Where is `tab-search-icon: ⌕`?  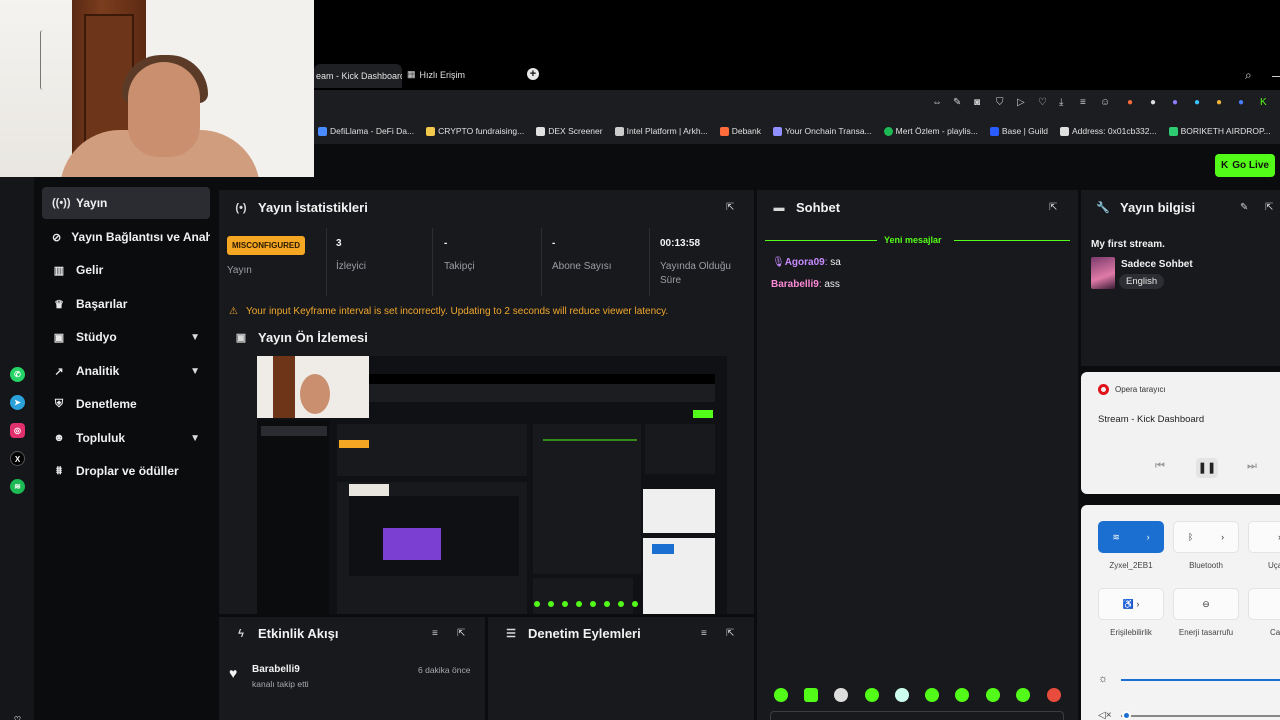 tab-search-icon: ⌕ is located at coordinates (1248, 75).